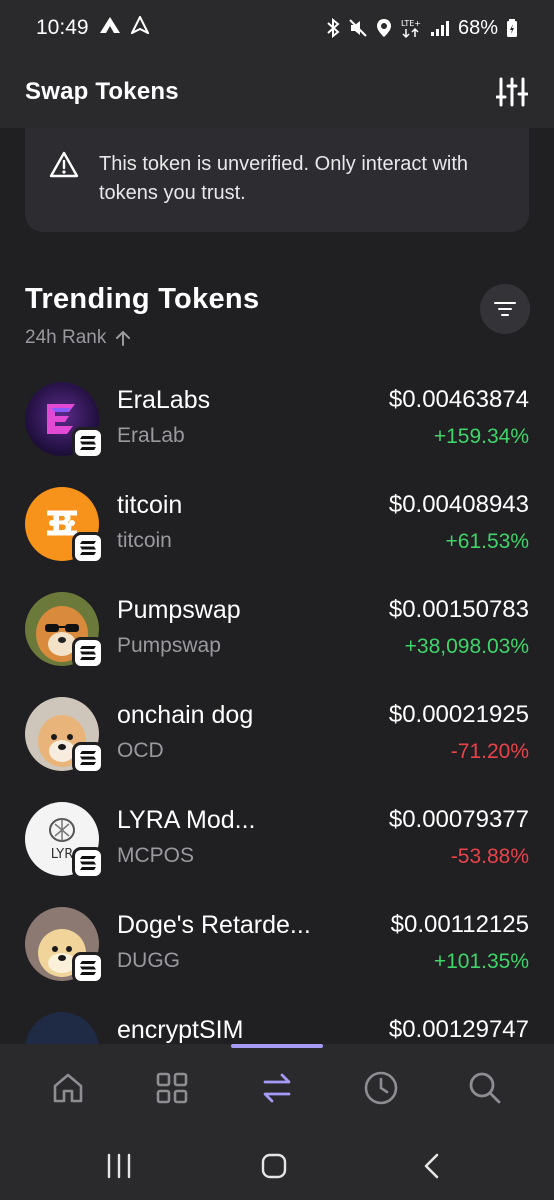 Image resolution: width=554 pixels, height=1200 pixels. I want to click on token-symbol: Pumpswap, so click(169, 645).